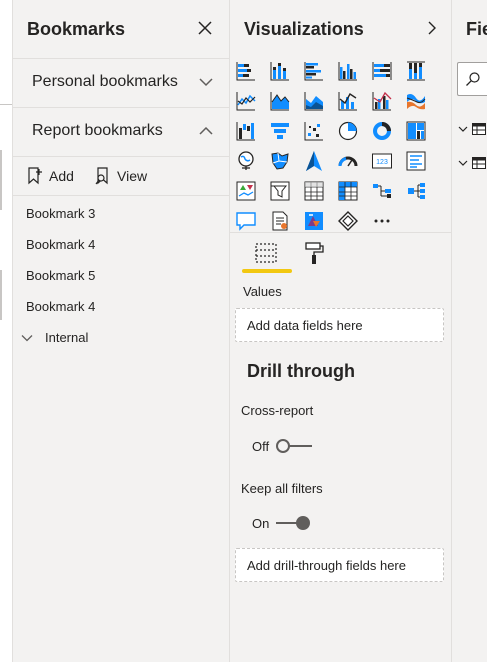 The height and width of the screenshot is (662, 487). Describe the element at coordinates (60, 275) in the screenshot. I see `bookmark-item: Bookmark 5` at that location.